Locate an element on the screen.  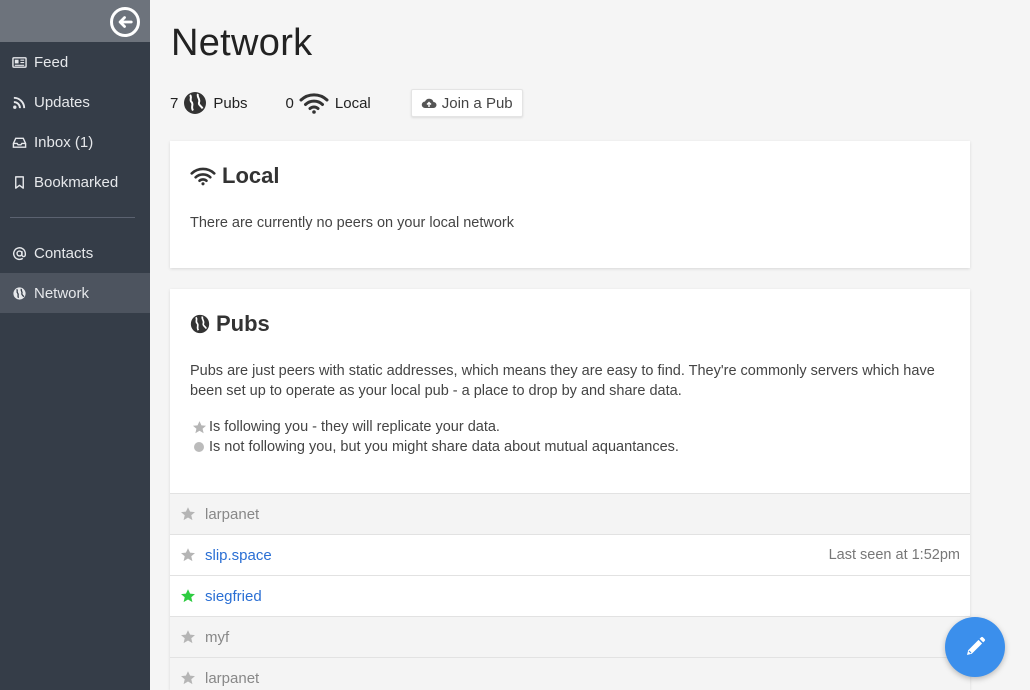
newspaper-icon is located at coordinates (19, 62).